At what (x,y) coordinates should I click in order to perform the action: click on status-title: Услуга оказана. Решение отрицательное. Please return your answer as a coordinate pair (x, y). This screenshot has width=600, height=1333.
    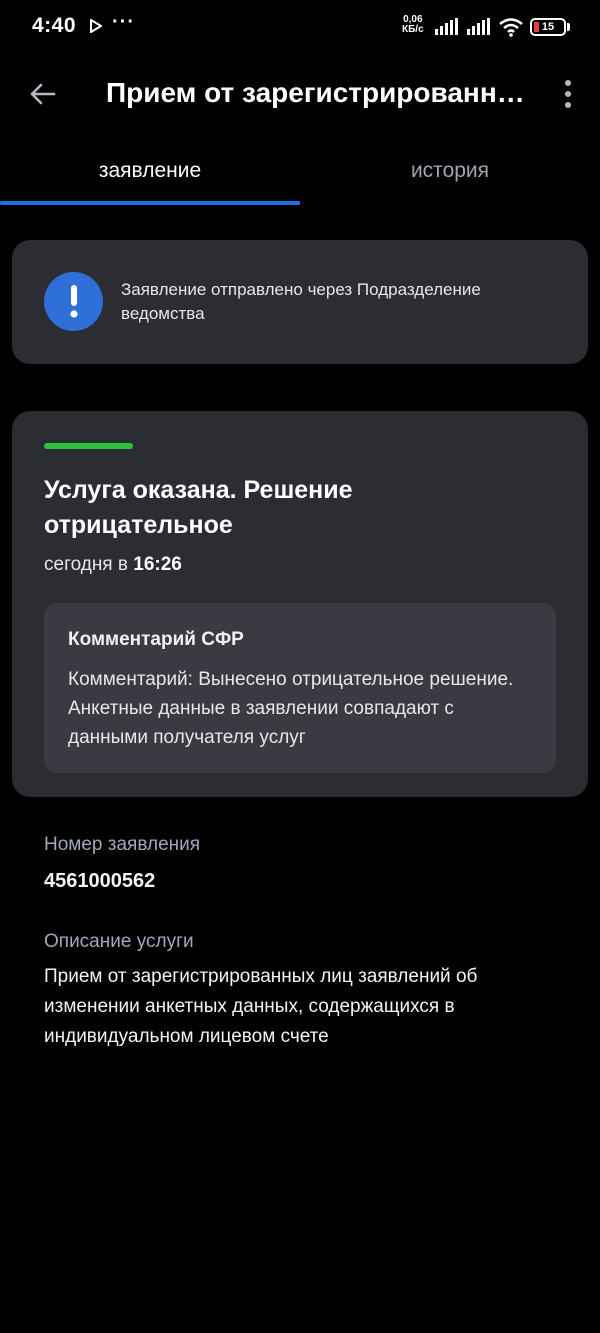
    Looking at the image, I should click on (198, 507).